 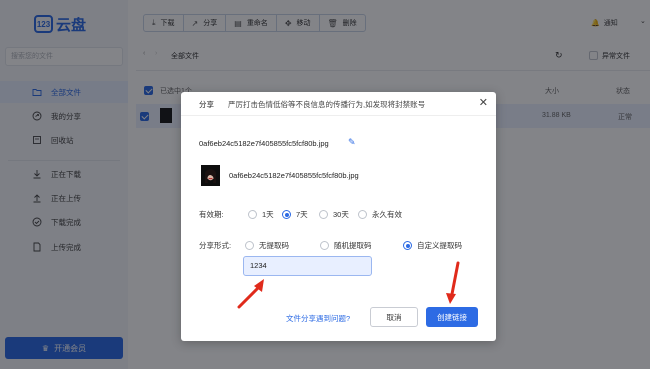 What do you see at coordinates (206, 104) in the screenshot?
I see `dialog-title: 分享` at bounding box center [206, 104].